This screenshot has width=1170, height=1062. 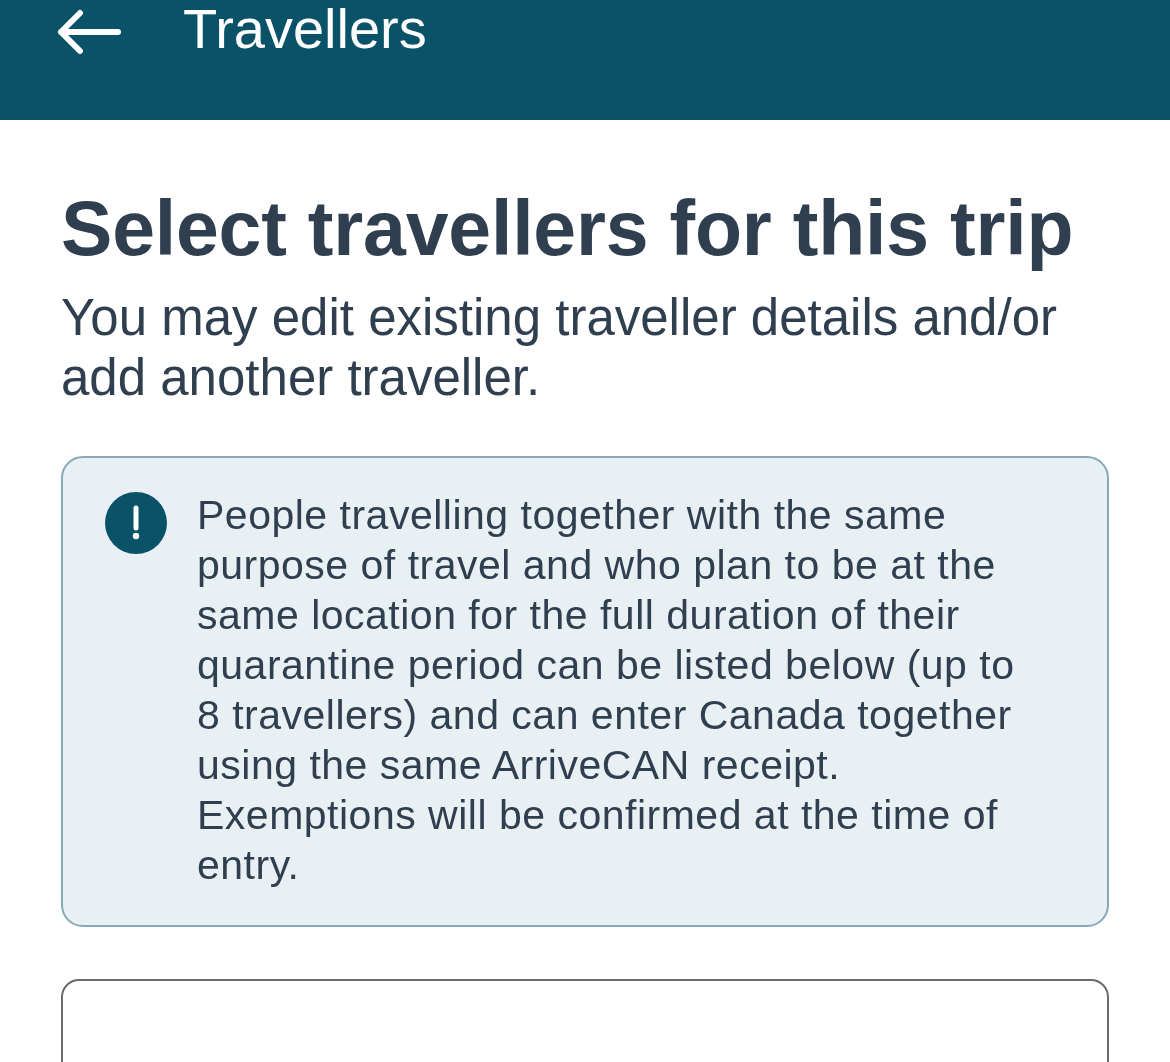 What do you see at coordinates (89, 32) in the screenshot?
I see `back-arrow-icon` at bounding box center [89, 32].